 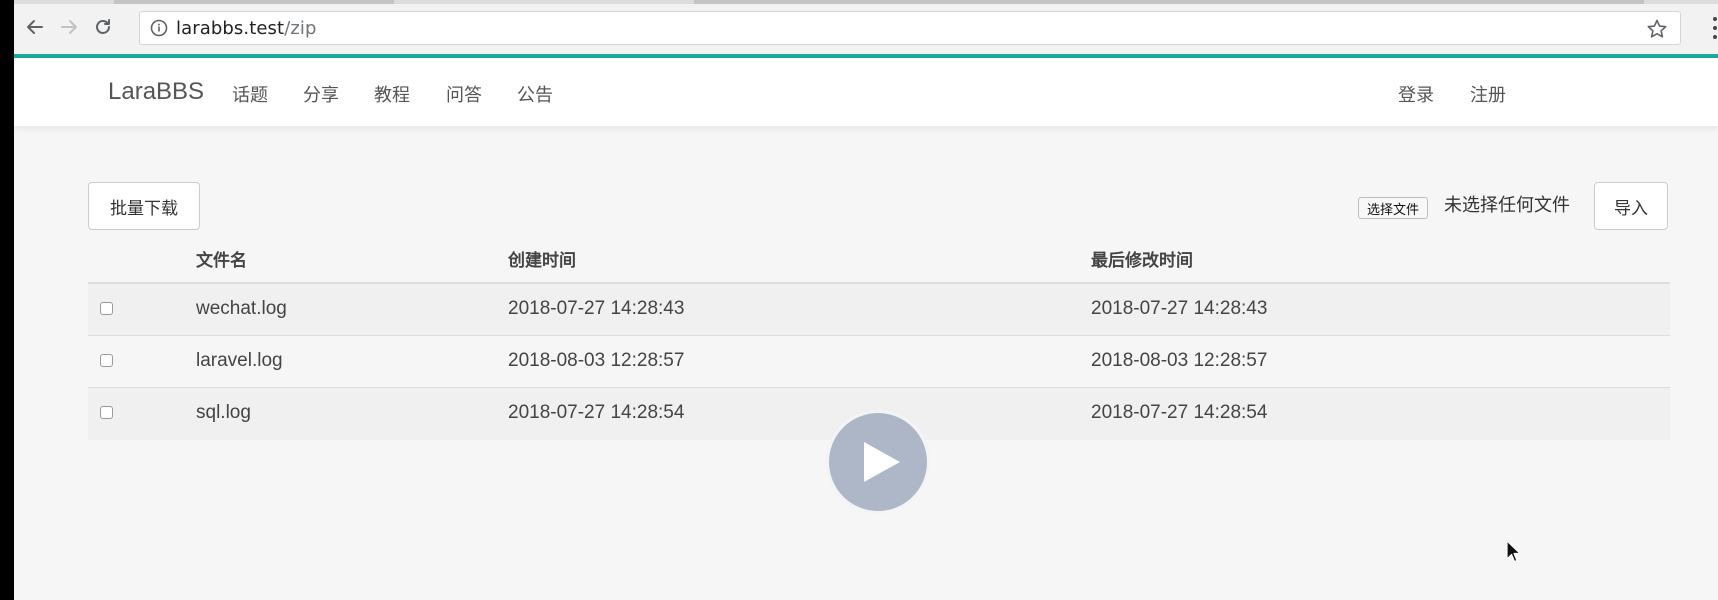 What do you see at coordinates (239, 360) in the screenshot?
I see `cell-filename: laravel.log` at bounding box center [239, 360].